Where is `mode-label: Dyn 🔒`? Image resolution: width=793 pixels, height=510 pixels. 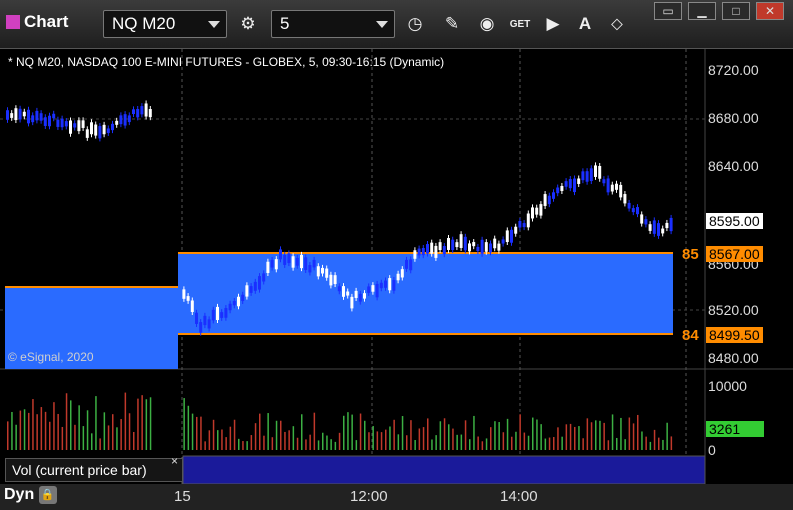
mode-label: Dyn 🔒 is located at coordinates (30, 495).